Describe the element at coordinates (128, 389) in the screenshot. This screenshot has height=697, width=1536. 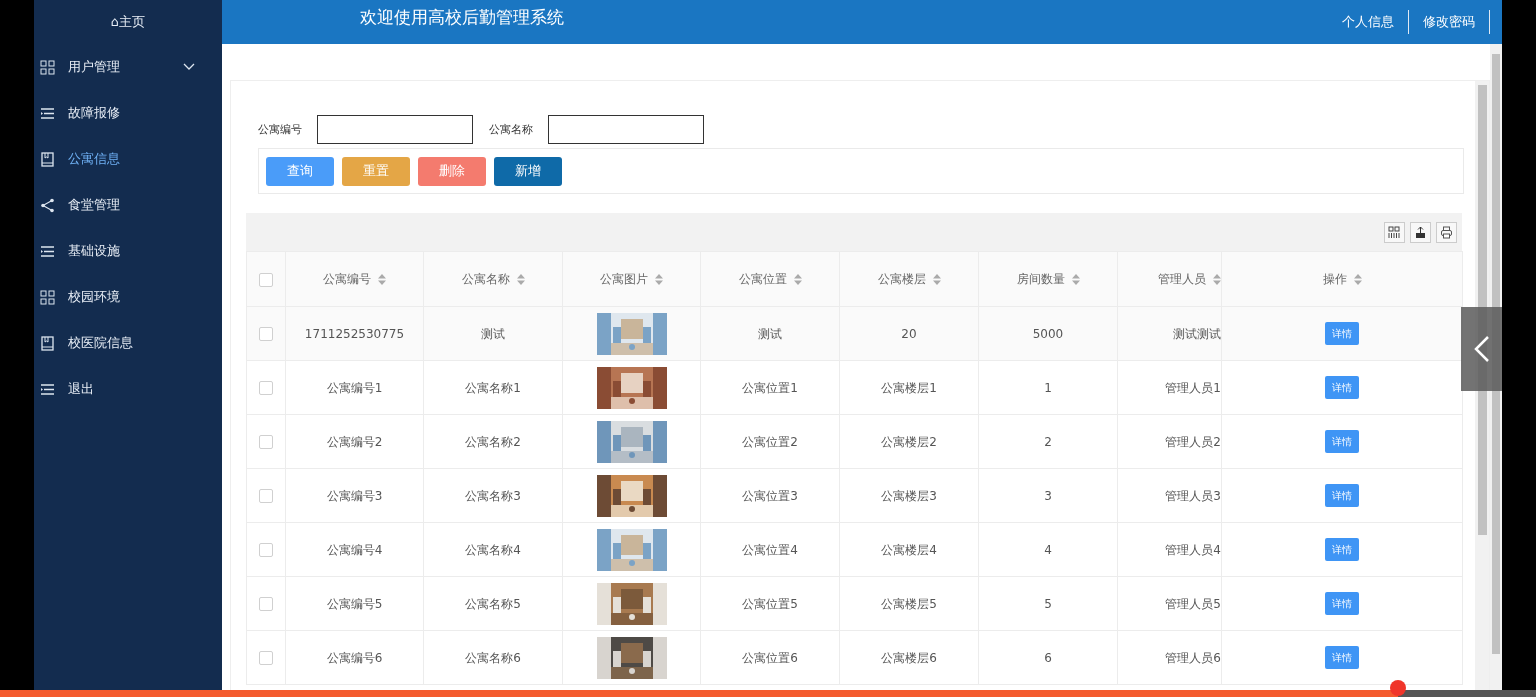
I see `sidebar-item: 退出` at that location.